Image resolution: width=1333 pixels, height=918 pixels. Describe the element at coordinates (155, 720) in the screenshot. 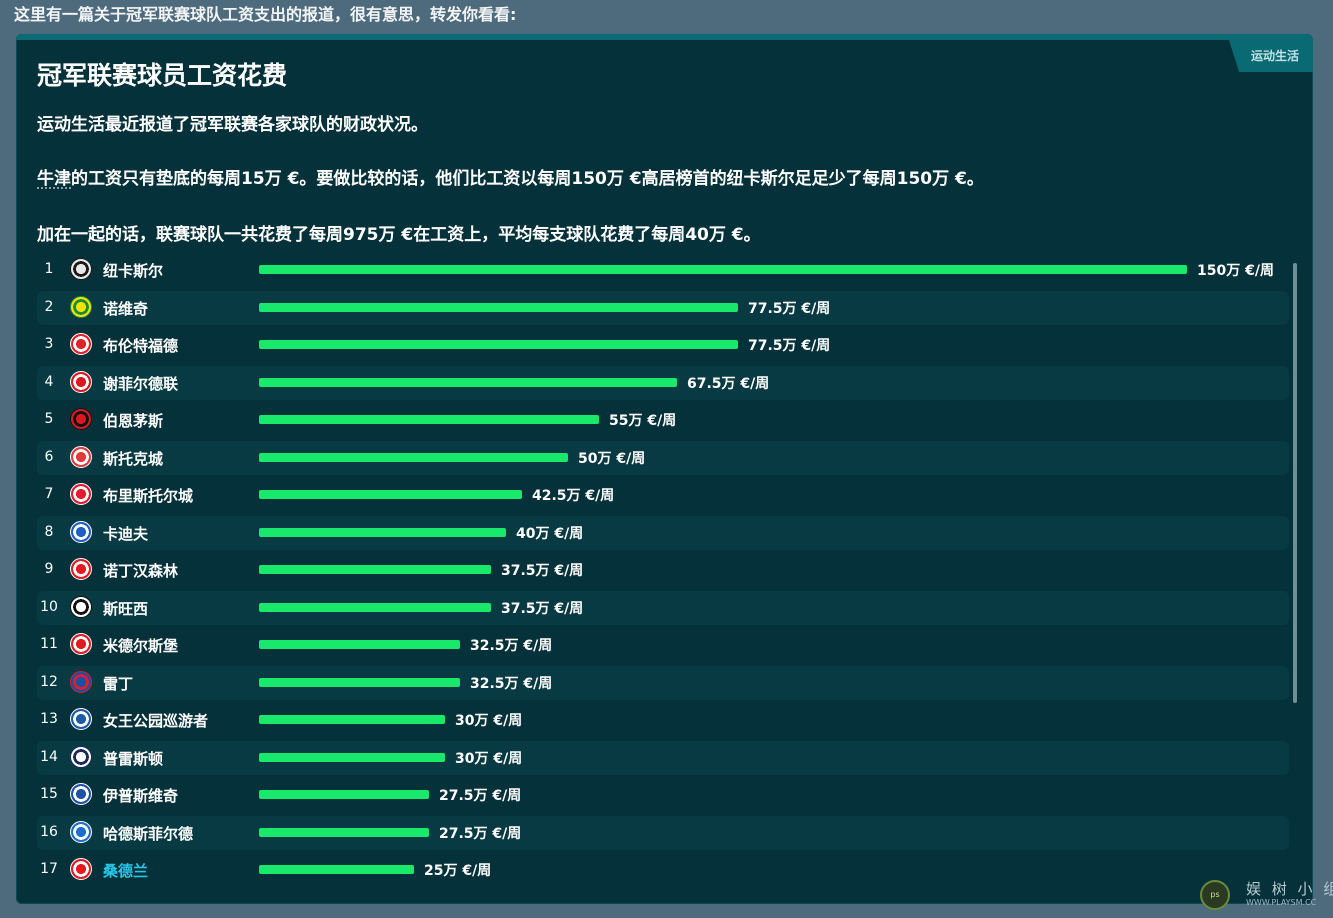

I see `team-name: 女王公园巡游者` at that location.